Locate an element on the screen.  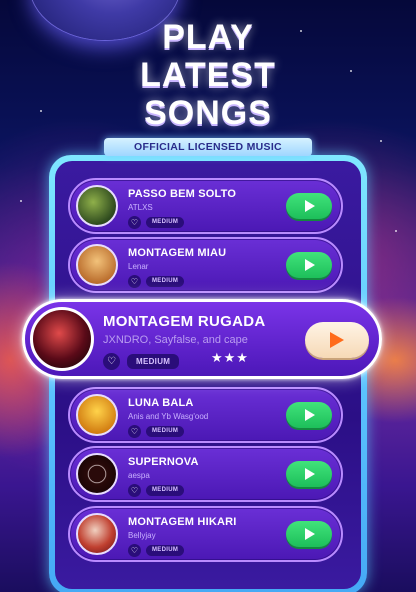
song-title: SUPERNOVA is located at coordinates (163, 462).